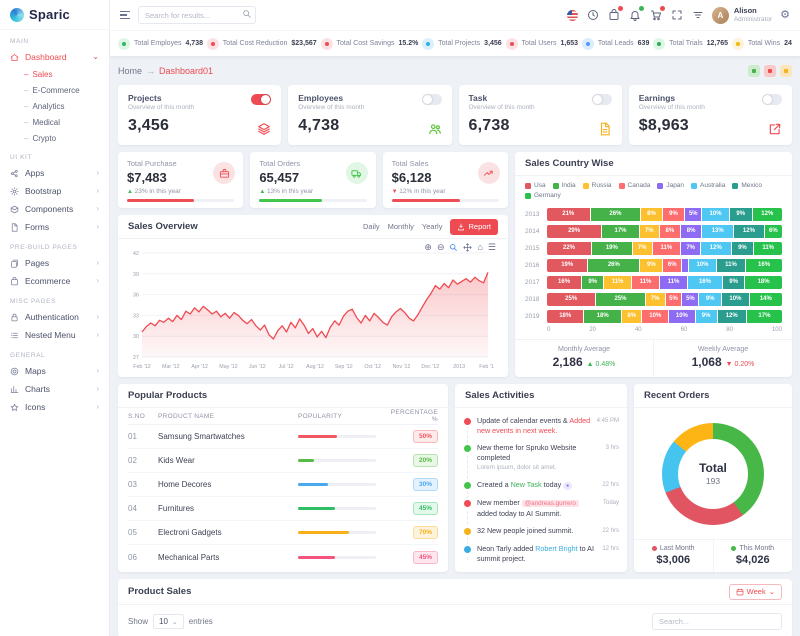 This screenshot has height=636, width=800. Describe the element at coordinates (615, 13) in the screenshot. I see `bag-icon` at that location.